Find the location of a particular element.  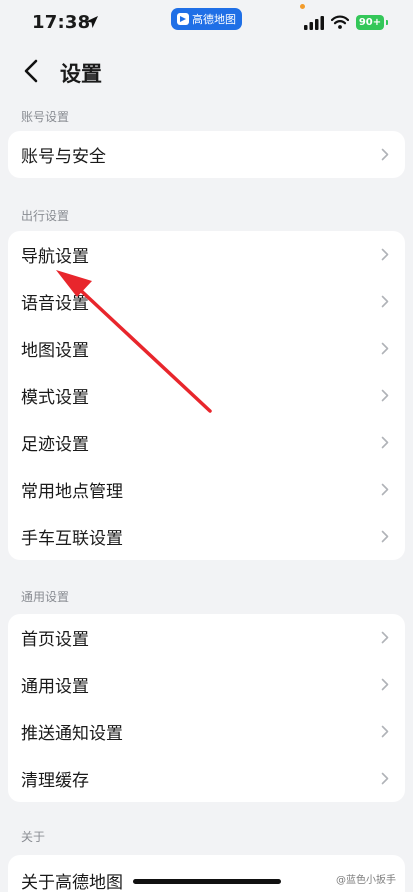

active-app-pill: 高德地图 is located at coordinates (206, 19).